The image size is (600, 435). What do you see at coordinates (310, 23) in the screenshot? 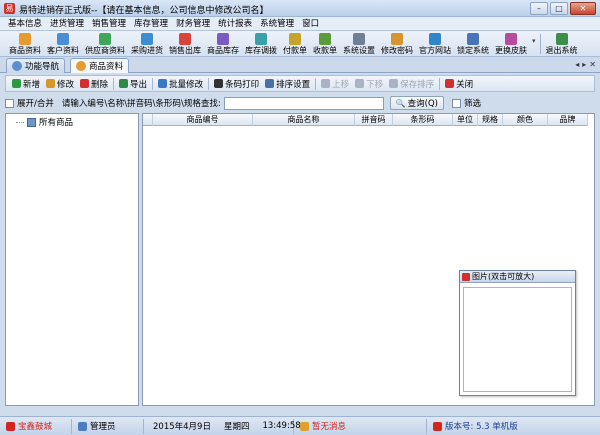
I see `menu-item: 窗口` at bounding box center [310, 23].